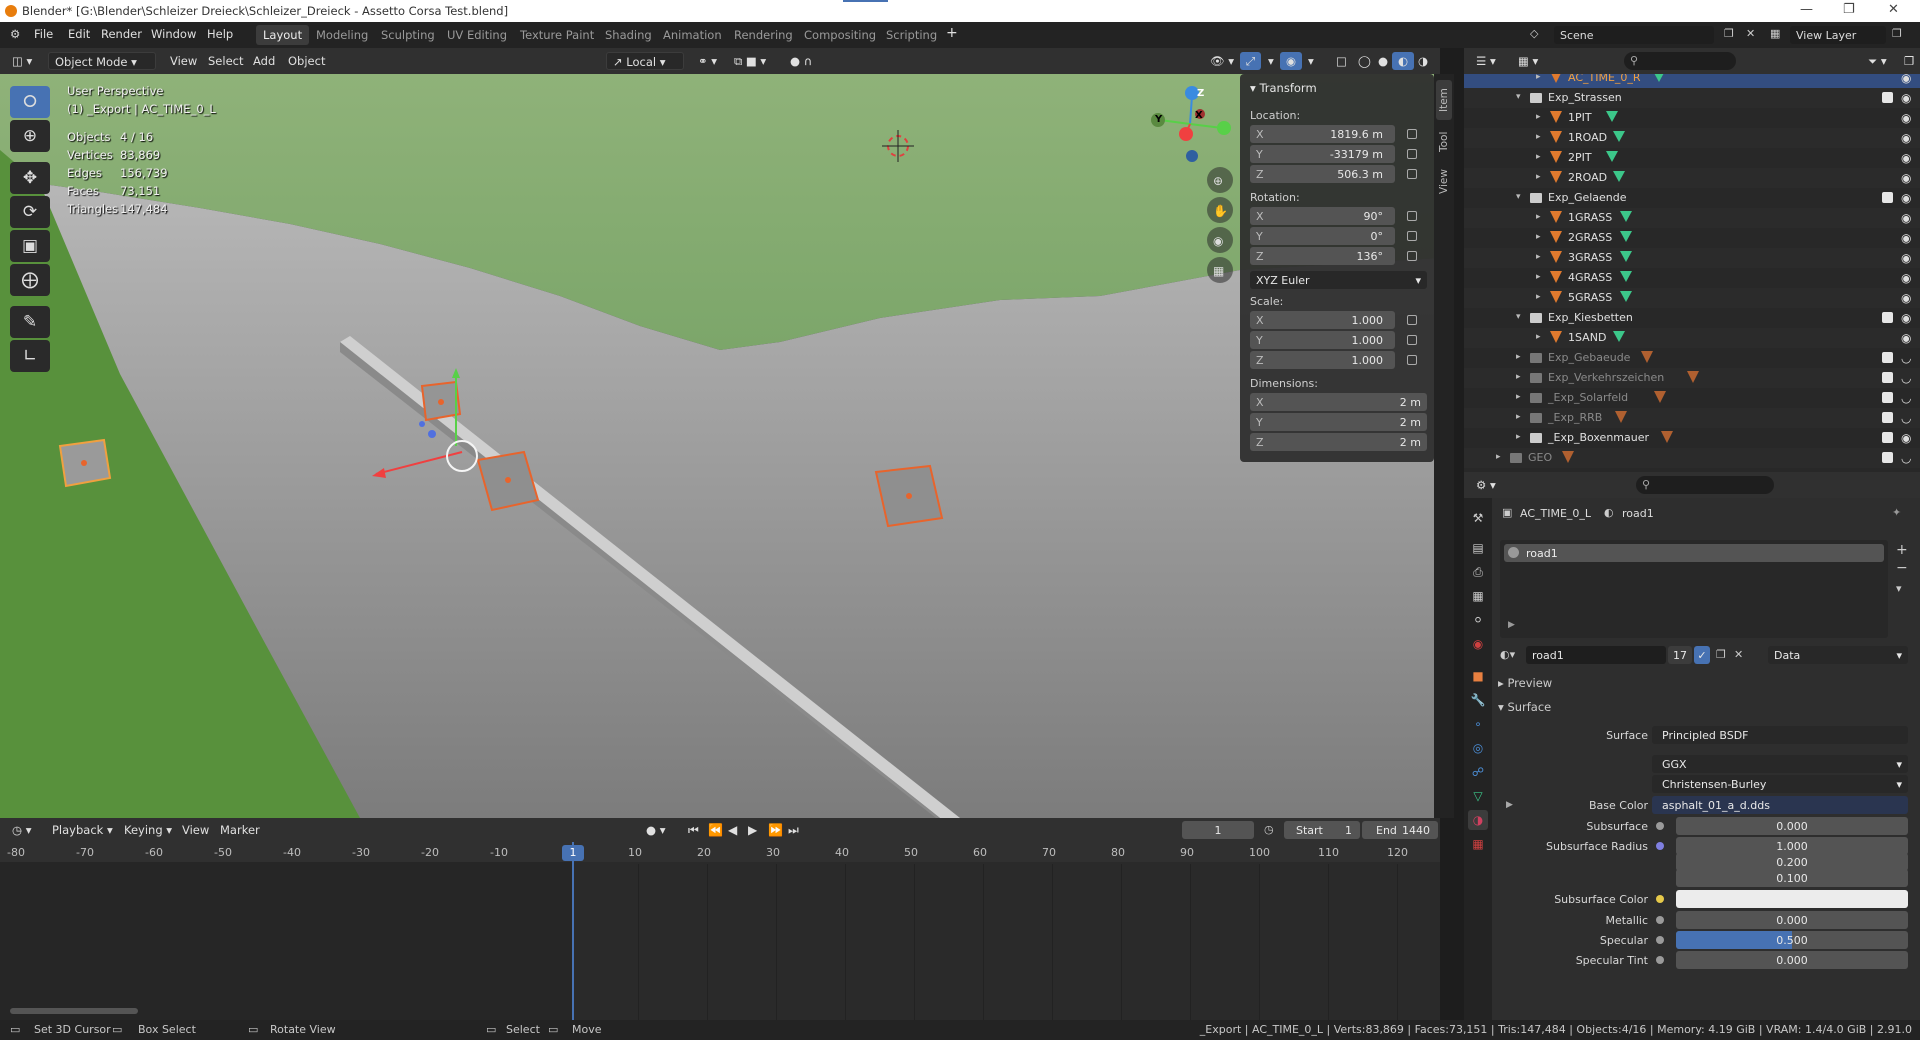 The width and height of the screenshot is (1920, 1040). I want to click on expand-base-color-icon: ▶, so click(1509, 805).